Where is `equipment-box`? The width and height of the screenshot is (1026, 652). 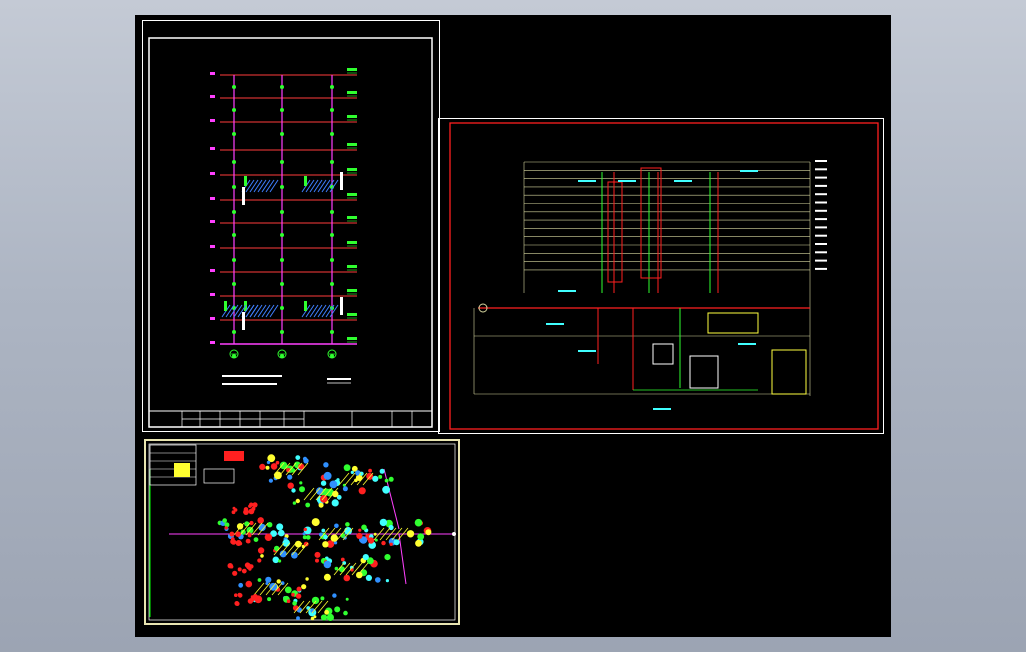
equipment-box is located at coordinates (704, 372).